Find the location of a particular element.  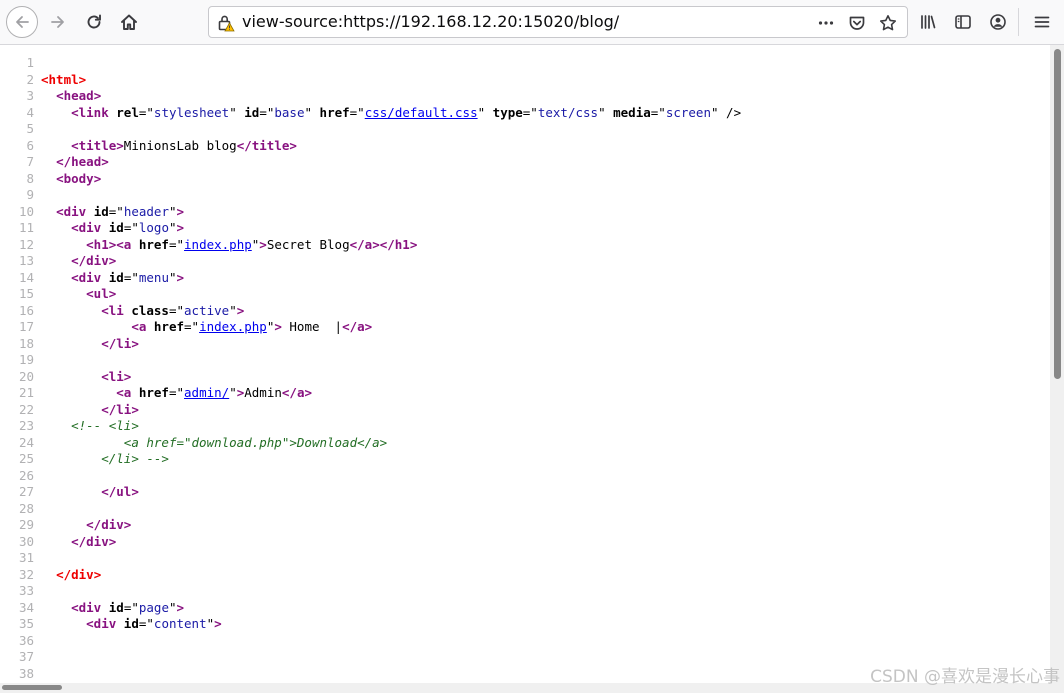

line-number: 25 is located at coordinates (26, 458).